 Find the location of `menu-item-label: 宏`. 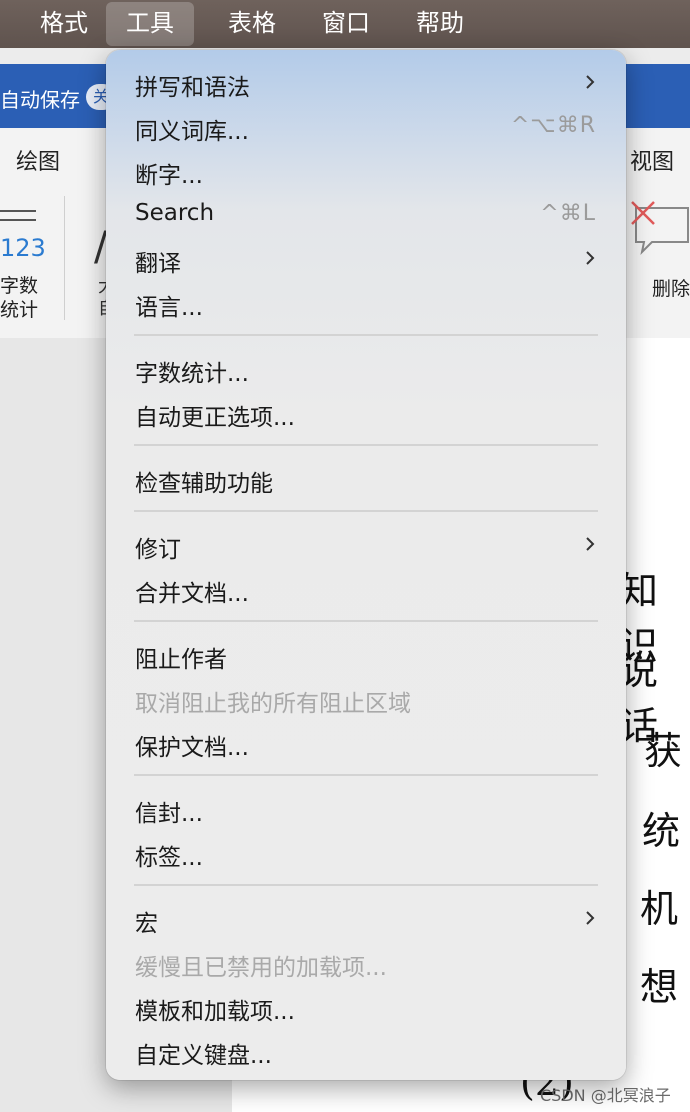

menu-item-label: 宏 is located at coordinates (146, 924).